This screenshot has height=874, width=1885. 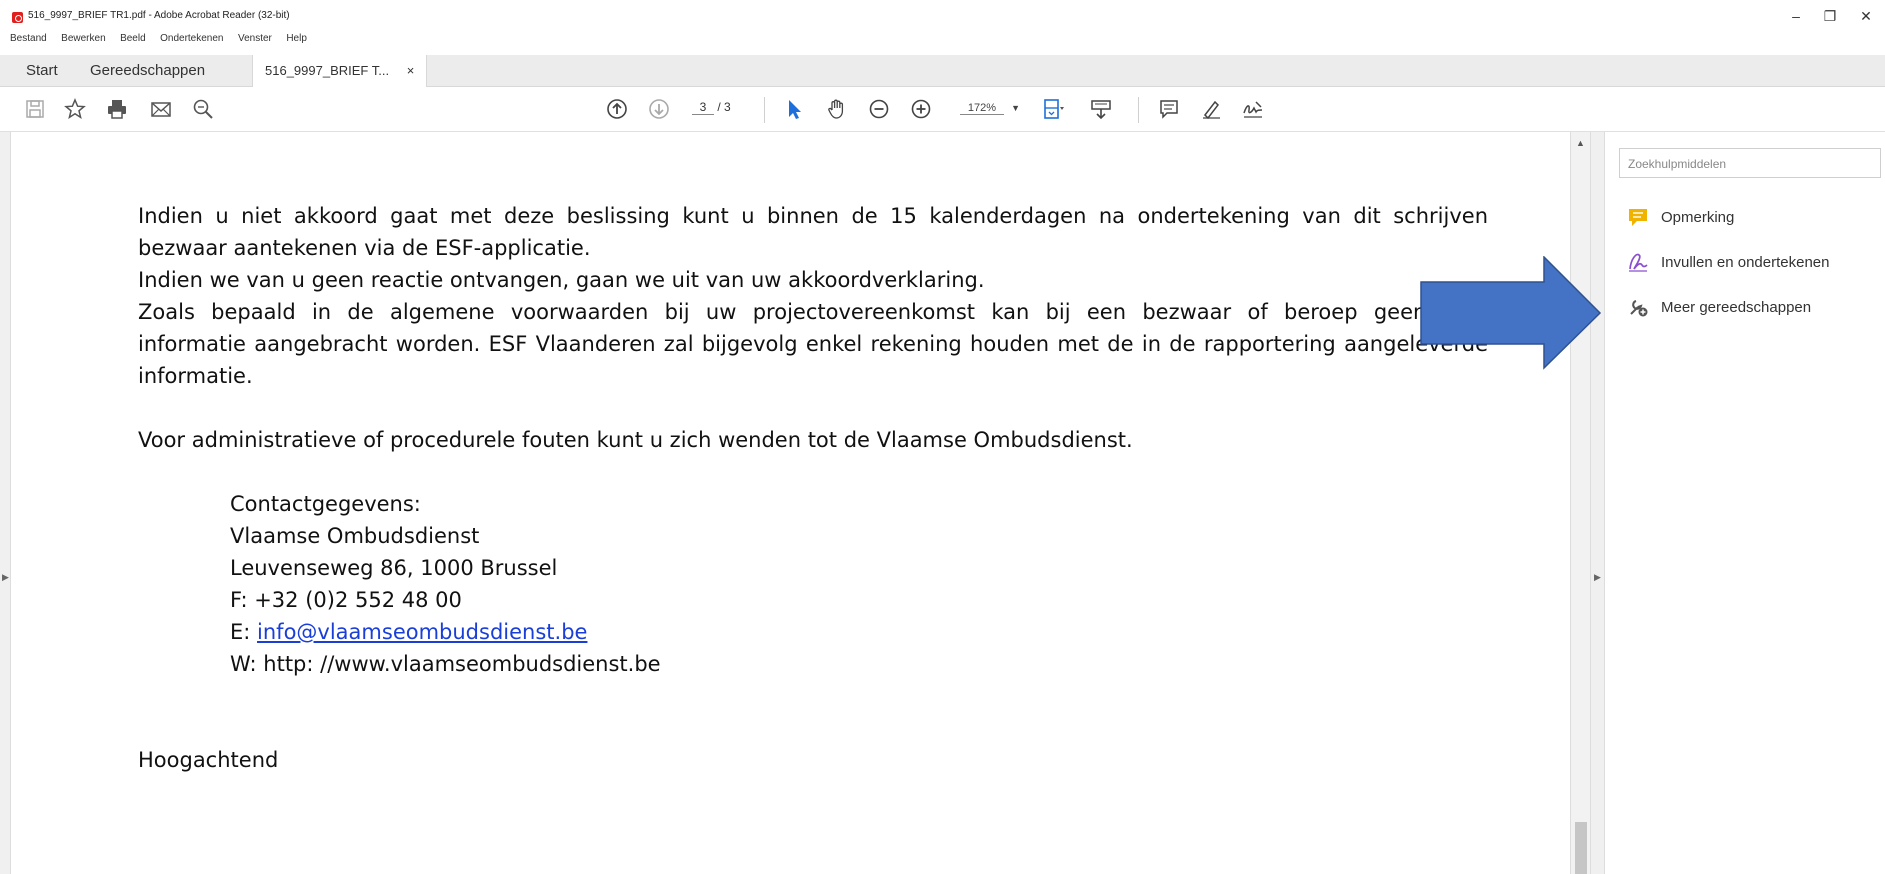 What do you see at coordinates (1211, 109) in the screenshot?
I see `highlight-pen-icon` at bounding box center [1211, 109].